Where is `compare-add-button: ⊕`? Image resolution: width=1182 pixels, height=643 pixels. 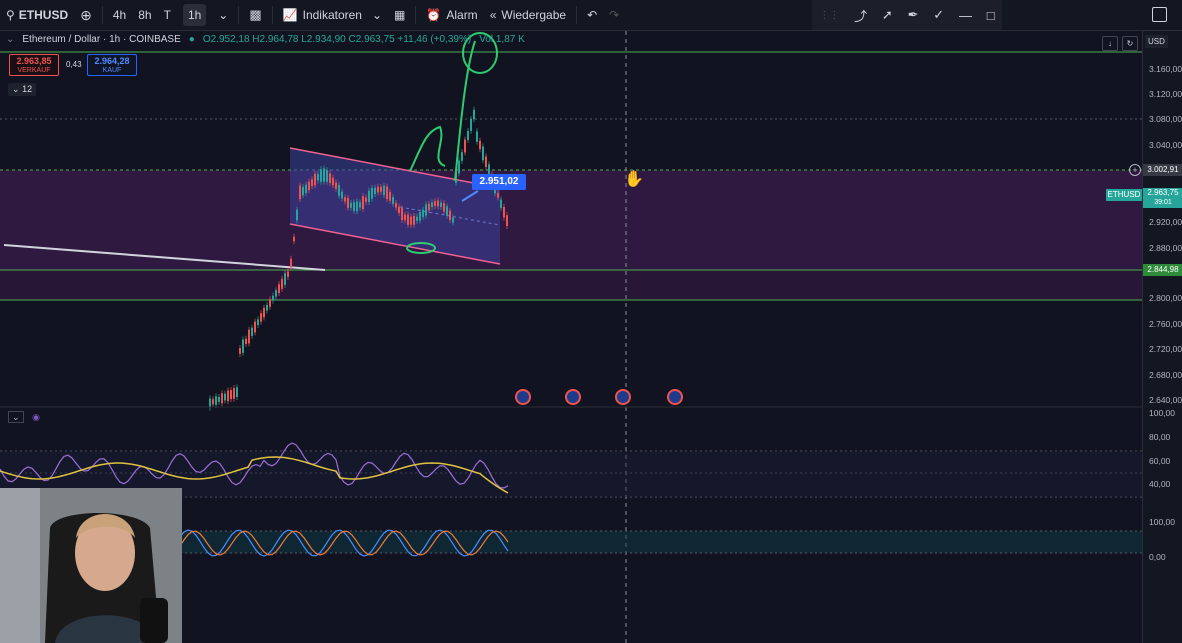 compare-add-button: ⊕ is located at coordinates (86, 15).